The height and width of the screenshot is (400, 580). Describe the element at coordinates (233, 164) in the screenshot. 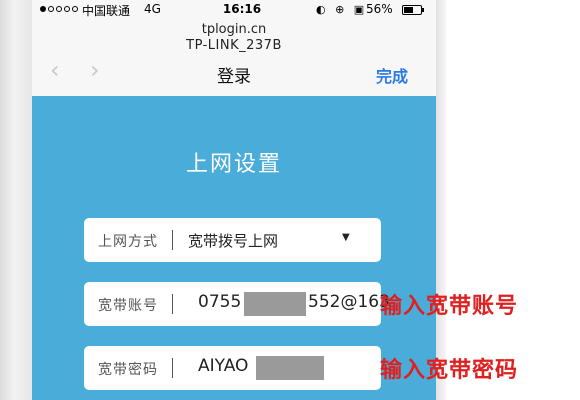

I see `settings-title: 上网设置` at that location.